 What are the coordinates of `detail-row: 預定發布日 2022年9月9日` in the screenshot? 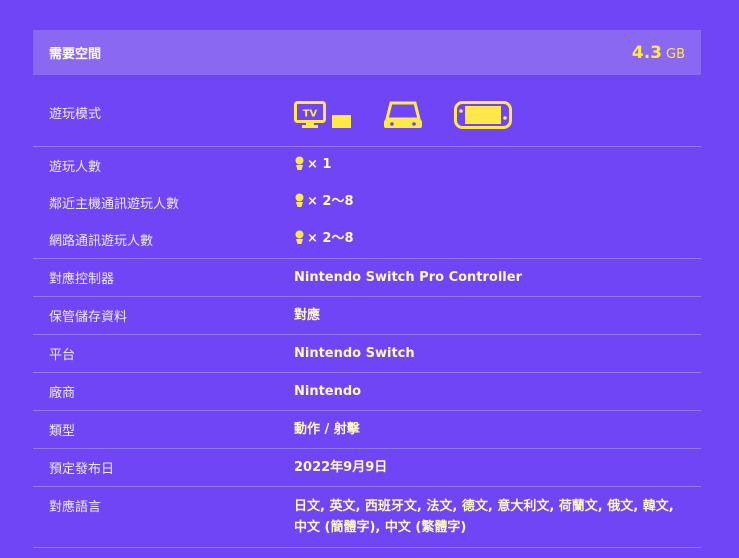 It's located at (367, 468).